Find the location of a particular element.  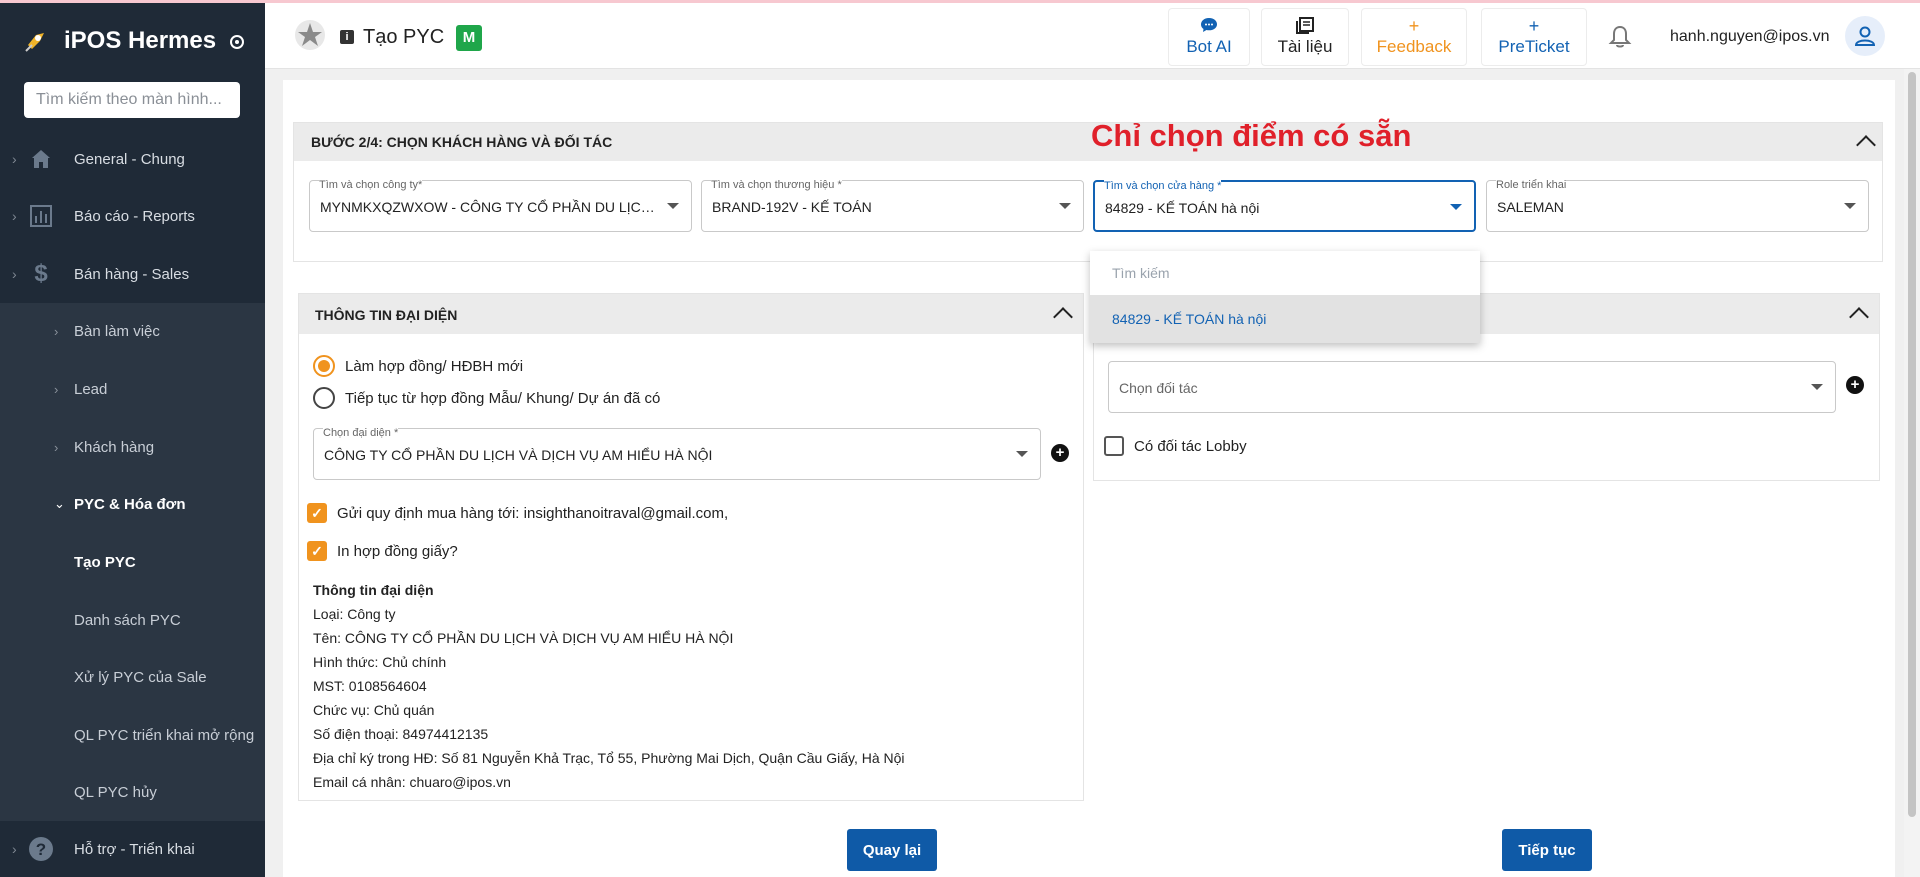

radio-dot-icon is located at coordinates (237, 42).